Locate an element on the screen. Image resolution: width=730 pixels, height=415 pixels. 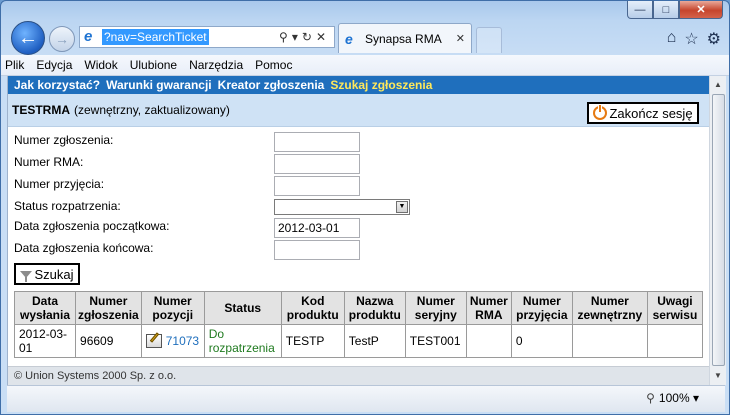
menu-narzedzia: Narzędzia is located at coordinates (216, 65).